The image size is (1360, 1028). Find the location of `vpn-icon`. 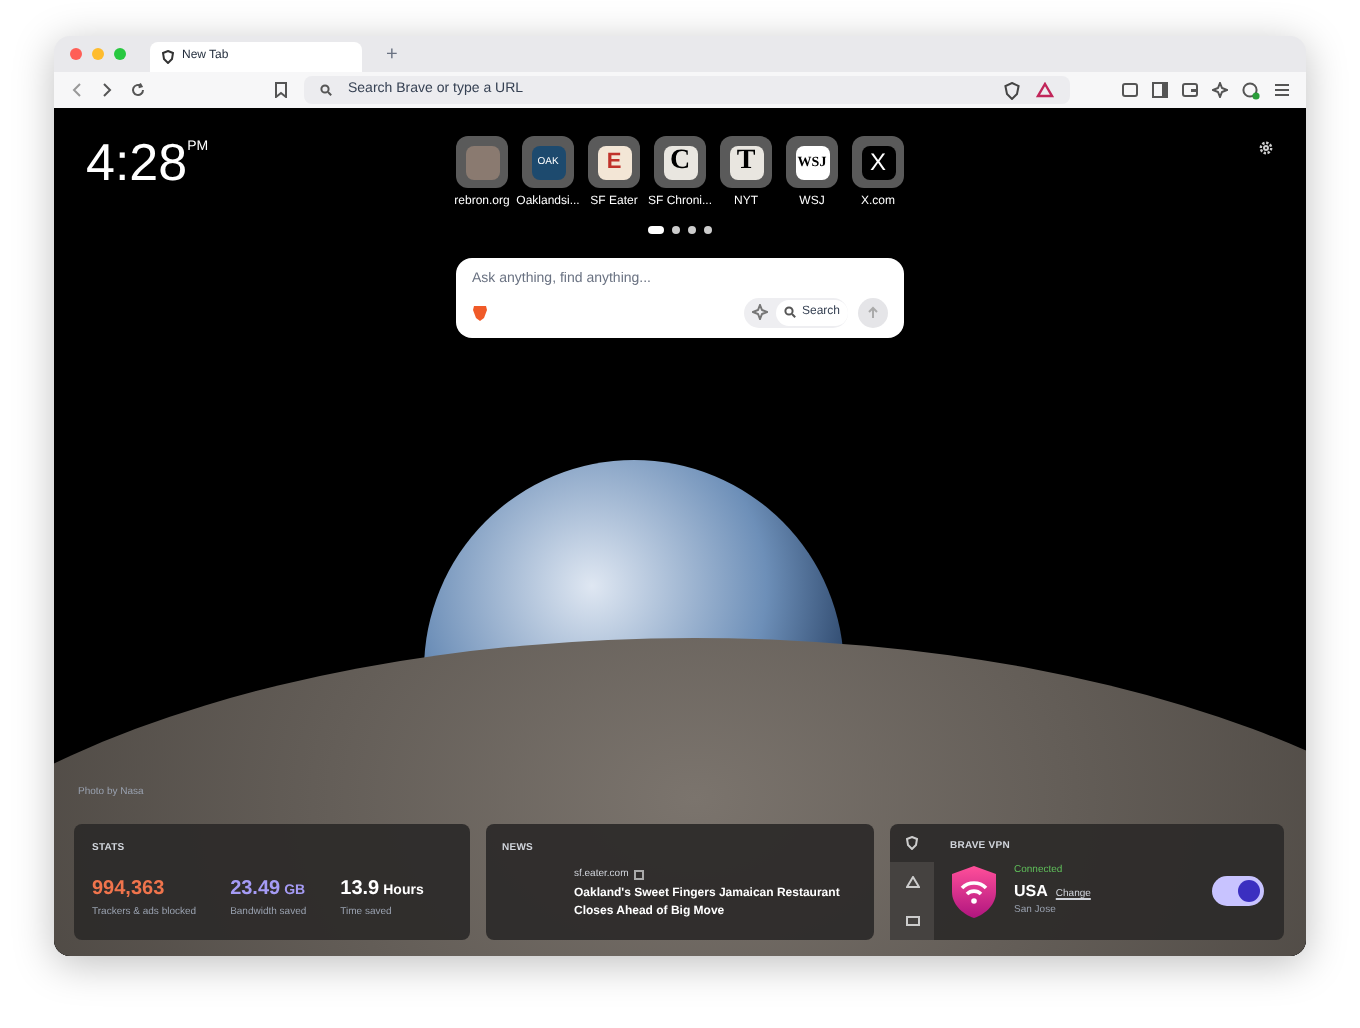

vpn-icon is located at coordinates (1251, 90).